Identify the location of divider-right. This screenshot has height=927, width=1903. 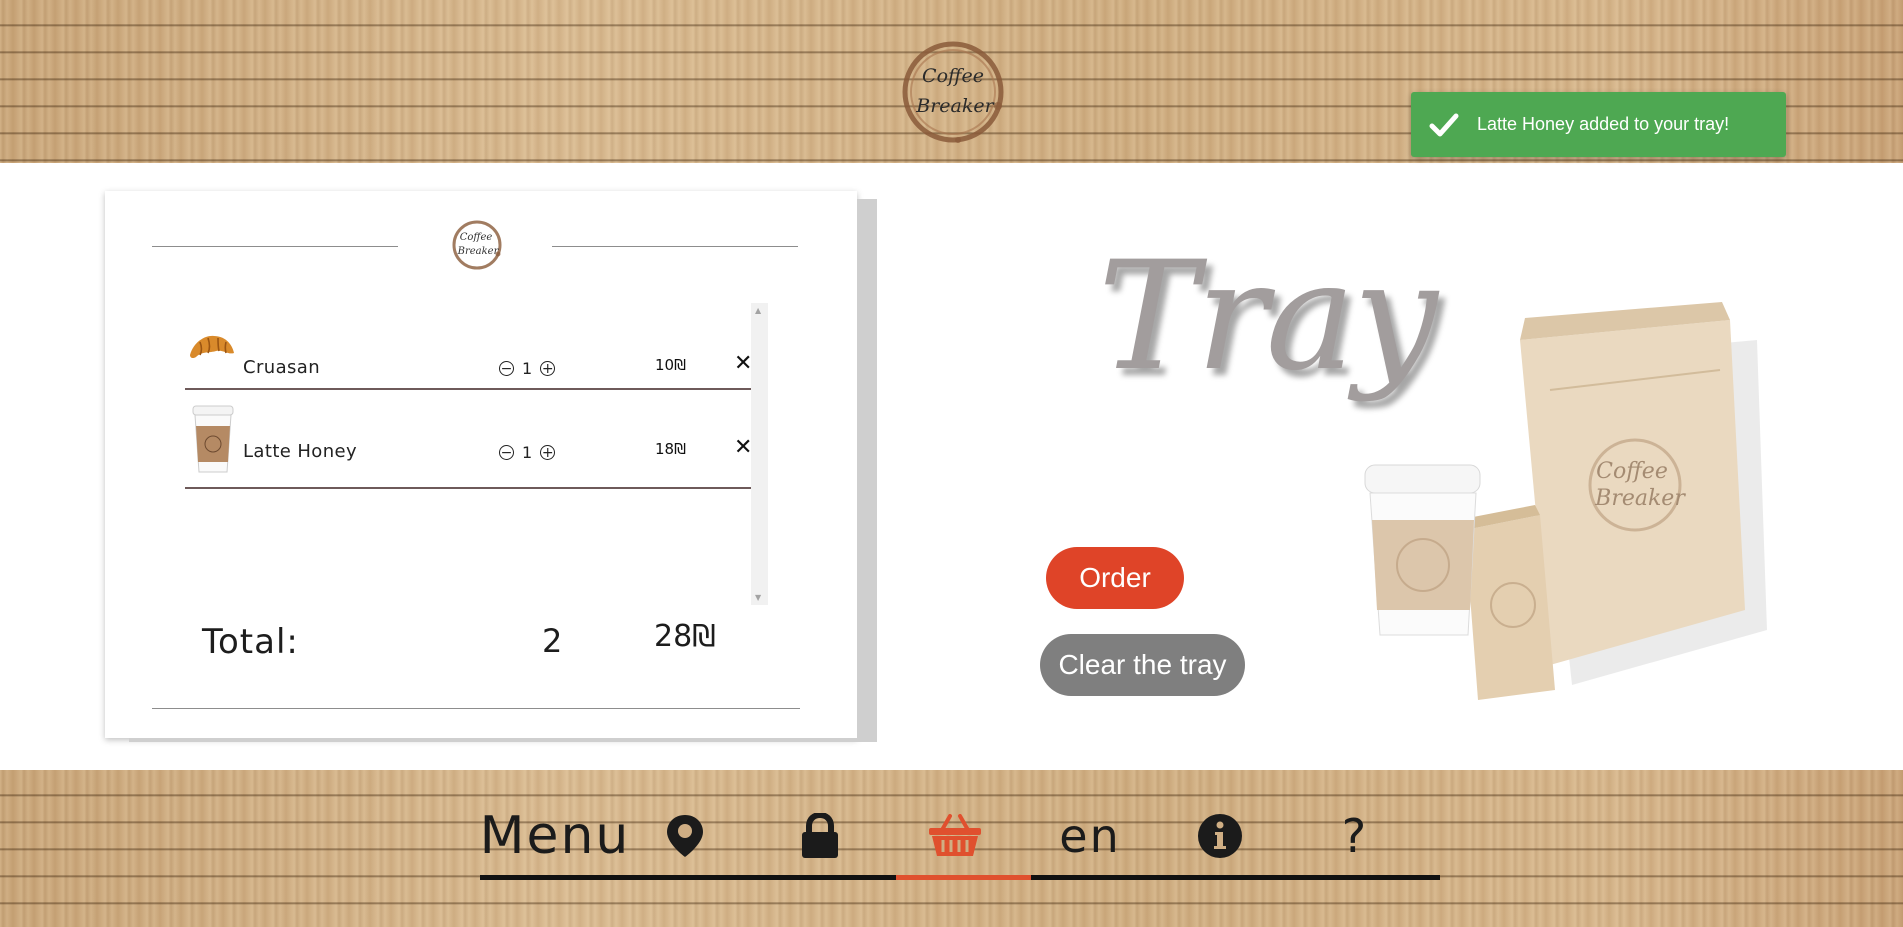
(675, 246).